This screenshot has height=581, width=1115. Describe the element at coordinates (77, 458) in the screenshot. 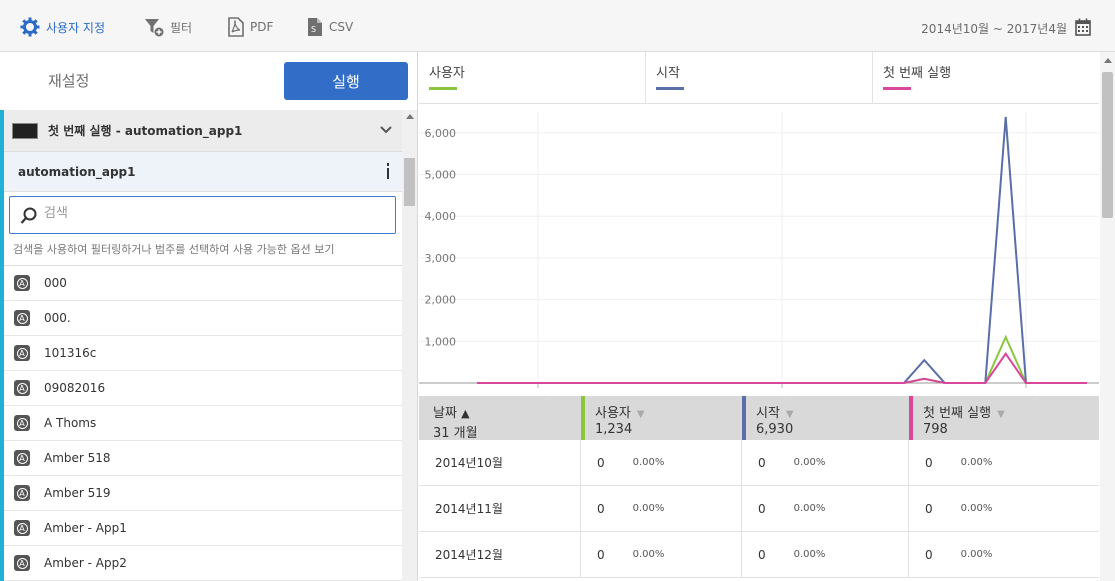

I see `list-item-label: Amber 518` at that location.